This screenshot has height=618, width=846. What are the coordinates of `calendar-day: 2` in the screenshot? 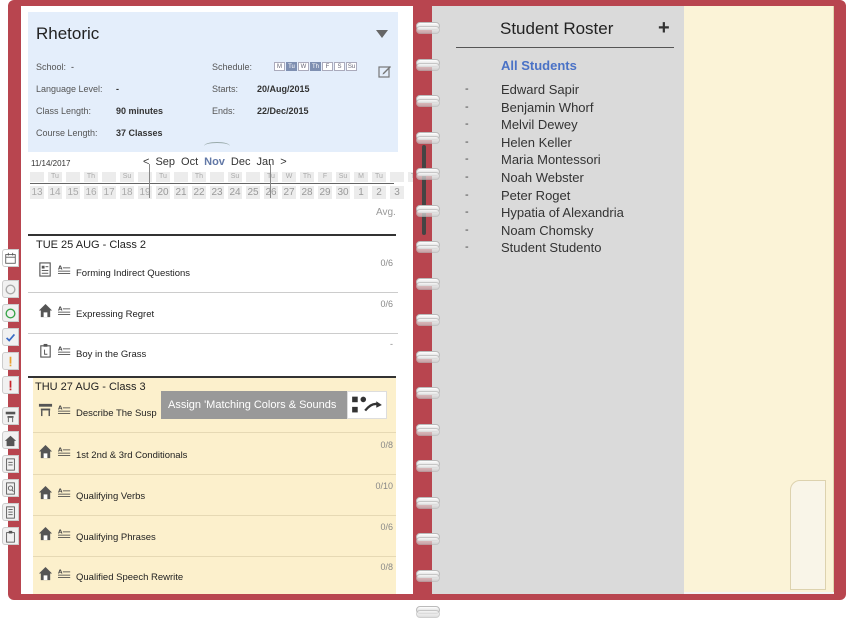 It's located at (379, 192).